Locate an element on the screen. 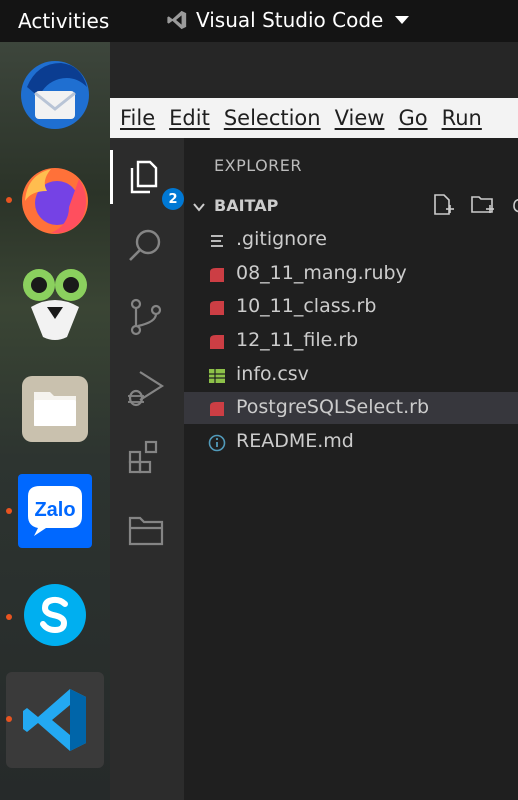 This screenshot has width=518, height=800. run-debug-activity is located at coordinates (147, 389).